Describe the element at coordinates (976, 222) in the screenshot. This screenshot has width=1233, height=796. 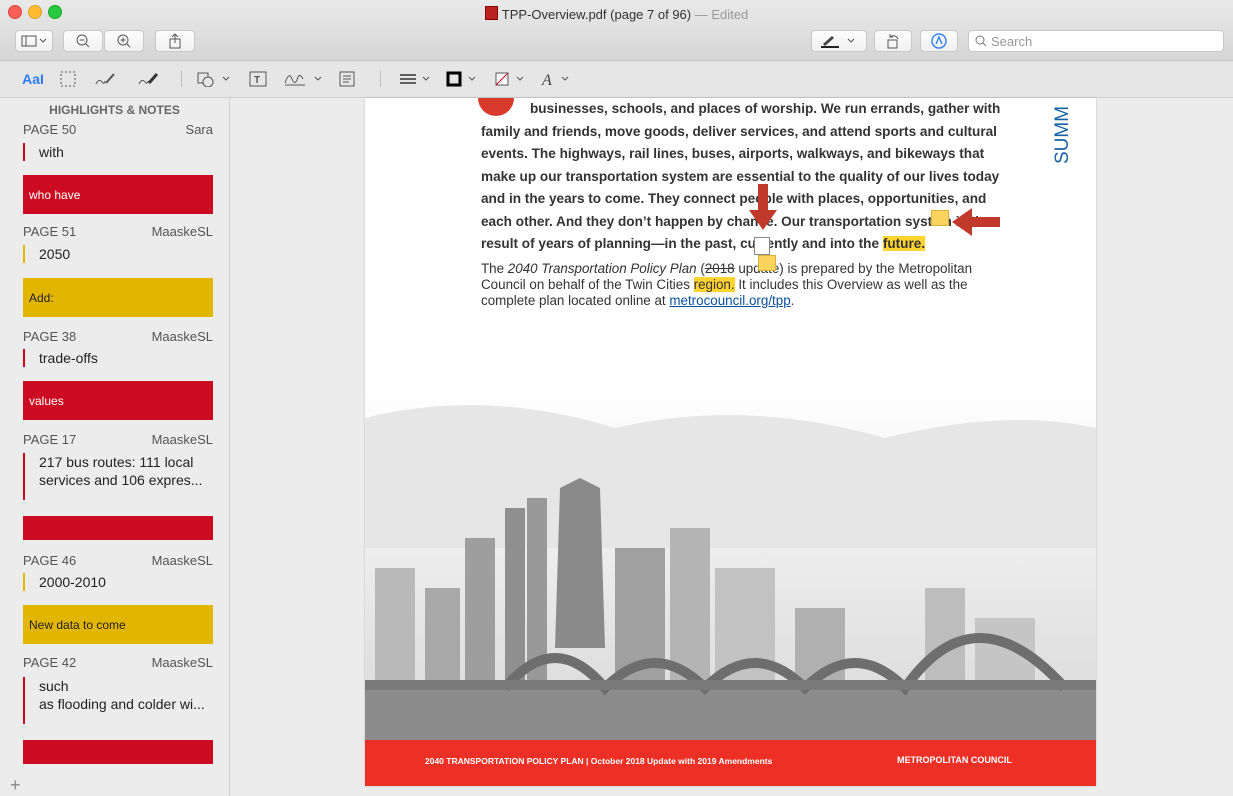
I see `left-arrow-annotation` at that location.